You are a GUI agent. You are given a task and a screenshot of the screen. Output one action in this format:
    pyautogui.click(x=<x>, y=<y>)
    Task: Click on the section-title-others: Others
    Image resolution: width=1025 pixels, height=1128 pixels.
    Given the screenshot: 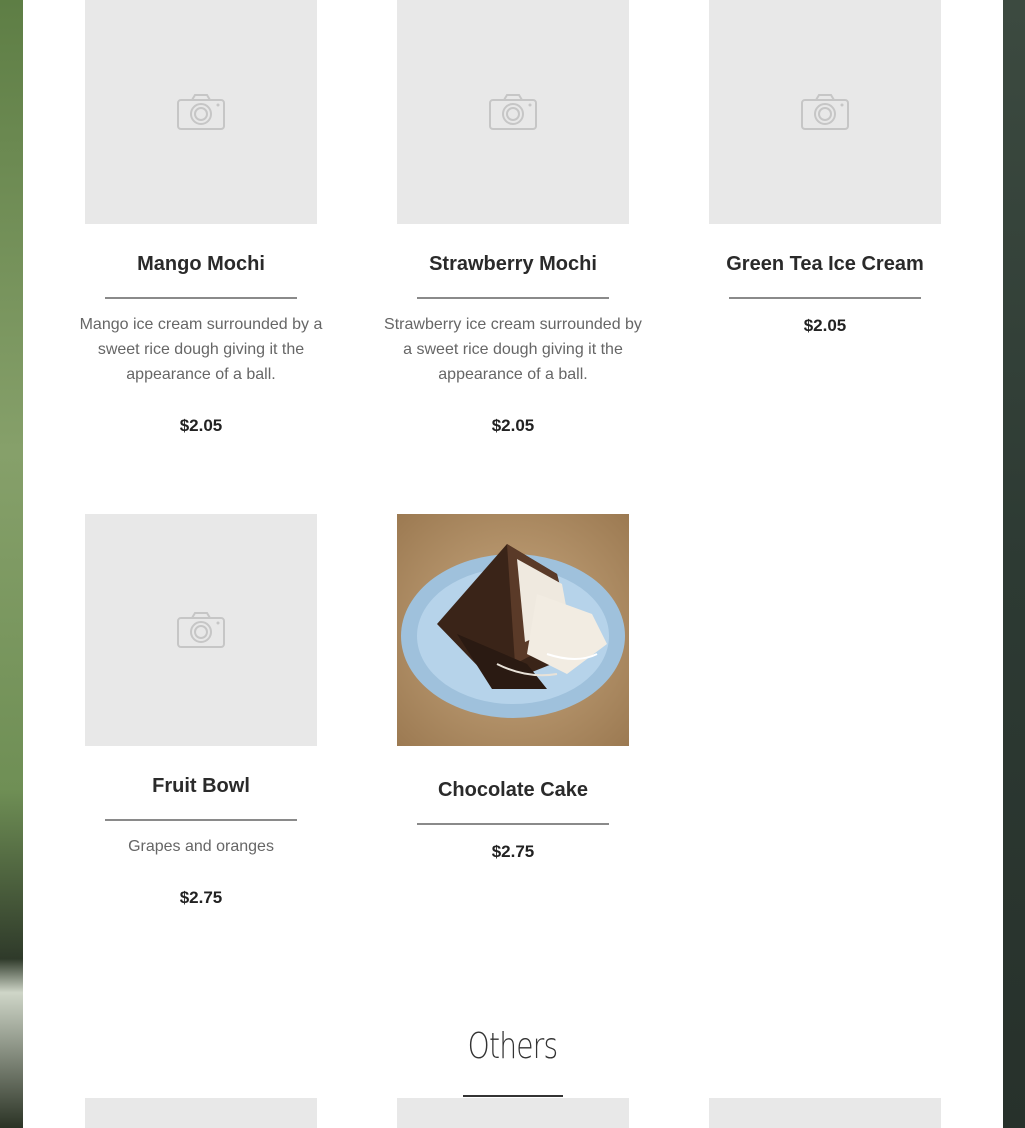 What is the action you would take?
    pyautogui.click(x=512, y=1046)
    